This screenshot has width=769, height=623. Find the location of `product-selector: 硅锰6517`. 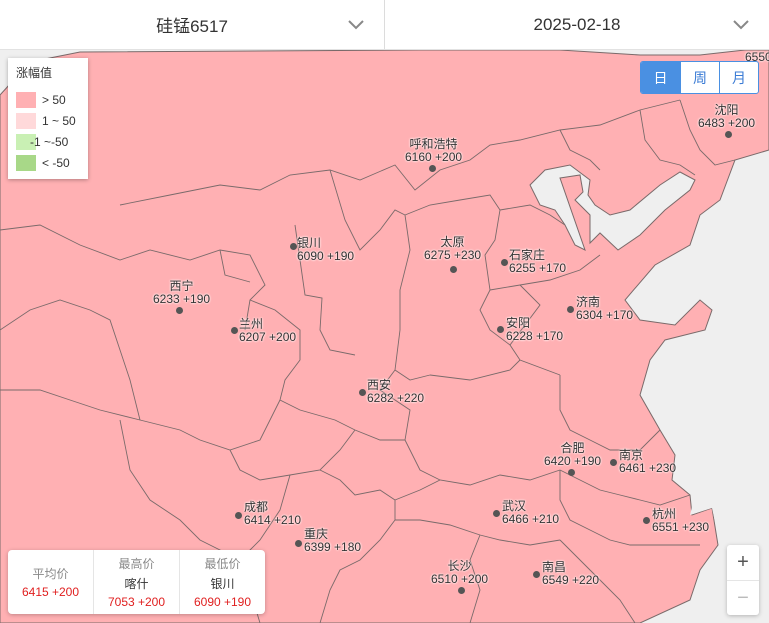

product-selector: 硅锰6517 is located at coordinates (192, 24).